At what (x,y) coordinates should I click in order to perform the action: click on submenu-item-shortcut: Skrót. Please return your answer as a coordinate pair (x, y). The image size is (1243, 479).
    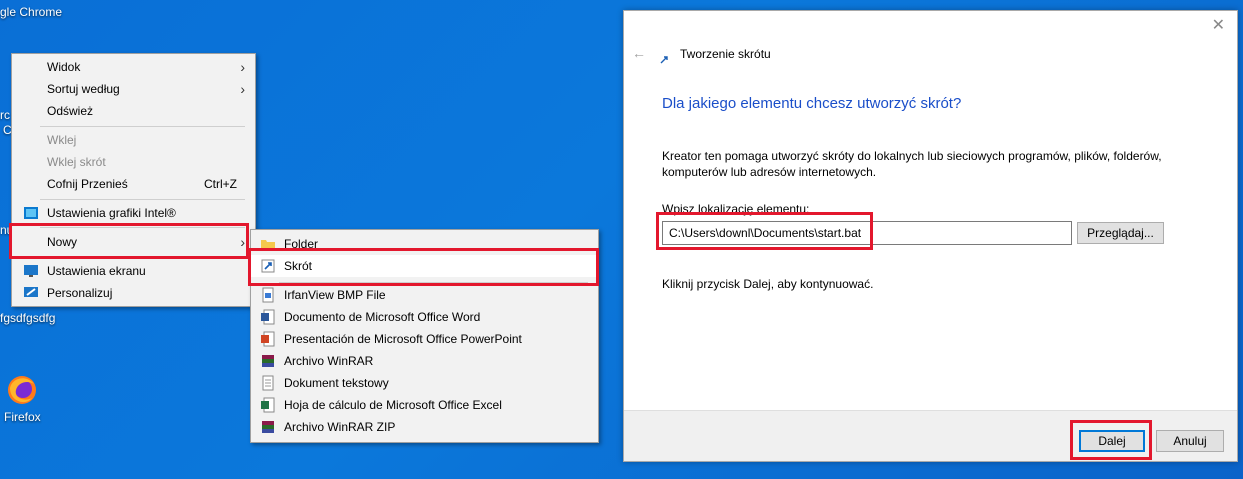
    Looking at the image, I should click on (424, 266).